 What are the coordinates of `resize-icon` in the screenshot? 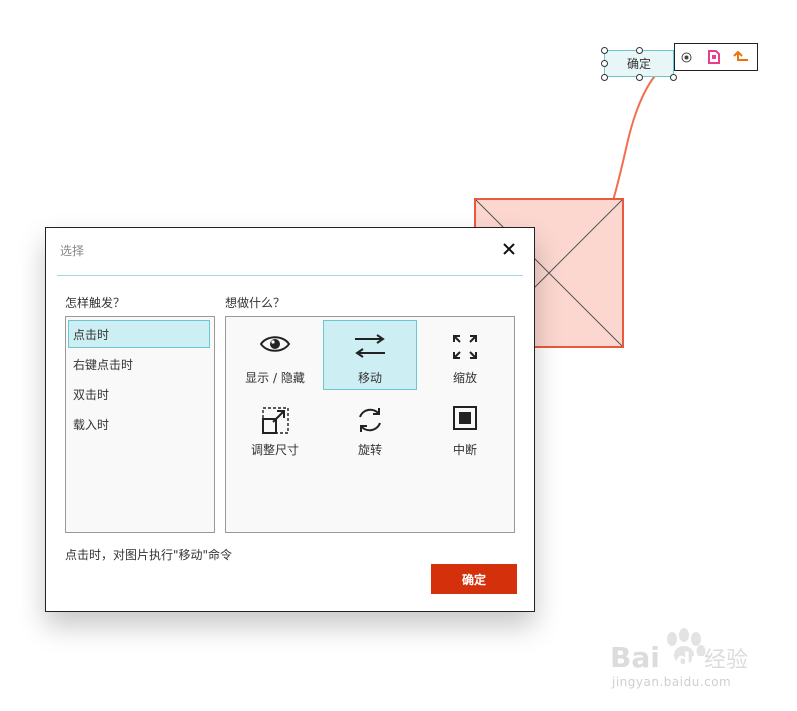 It's located at (275, 420).